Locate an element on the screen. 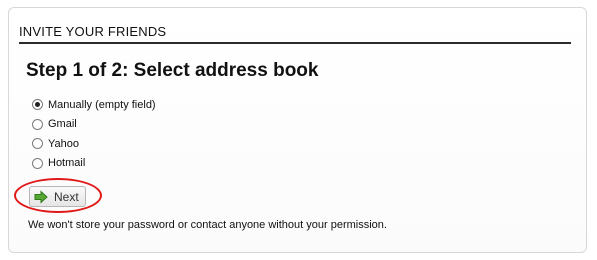  radio-yahoo is located at coordinates (37, 144).